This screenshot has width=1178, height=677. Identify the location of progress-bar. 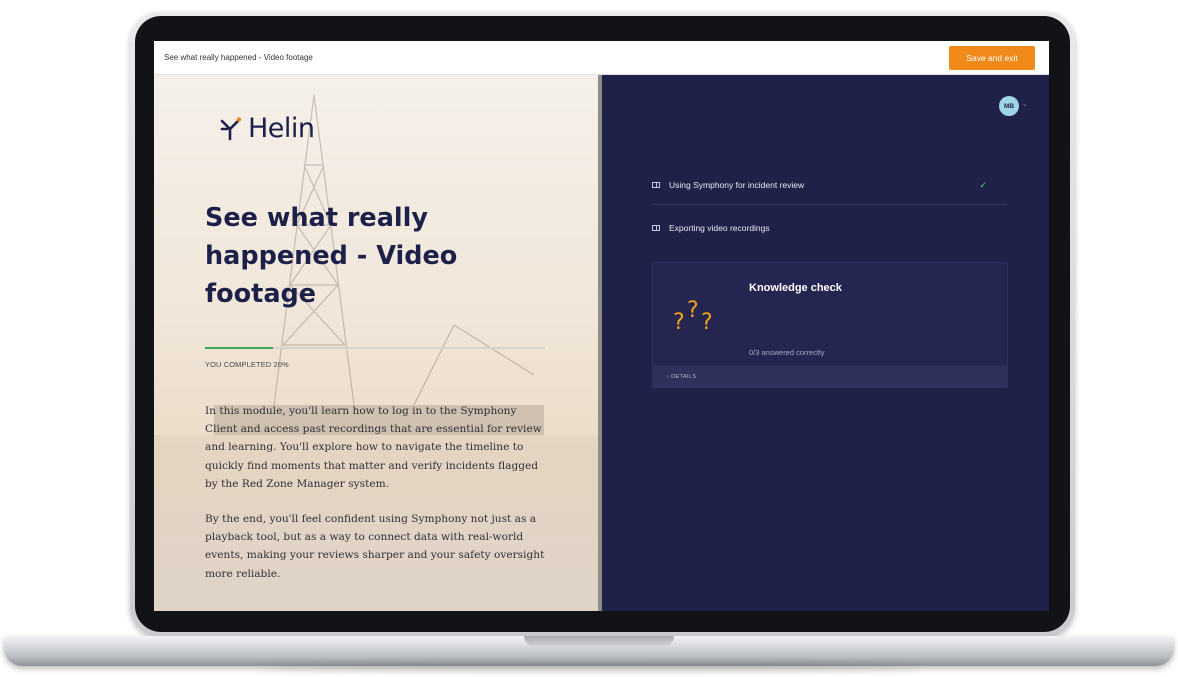
(375, 348).